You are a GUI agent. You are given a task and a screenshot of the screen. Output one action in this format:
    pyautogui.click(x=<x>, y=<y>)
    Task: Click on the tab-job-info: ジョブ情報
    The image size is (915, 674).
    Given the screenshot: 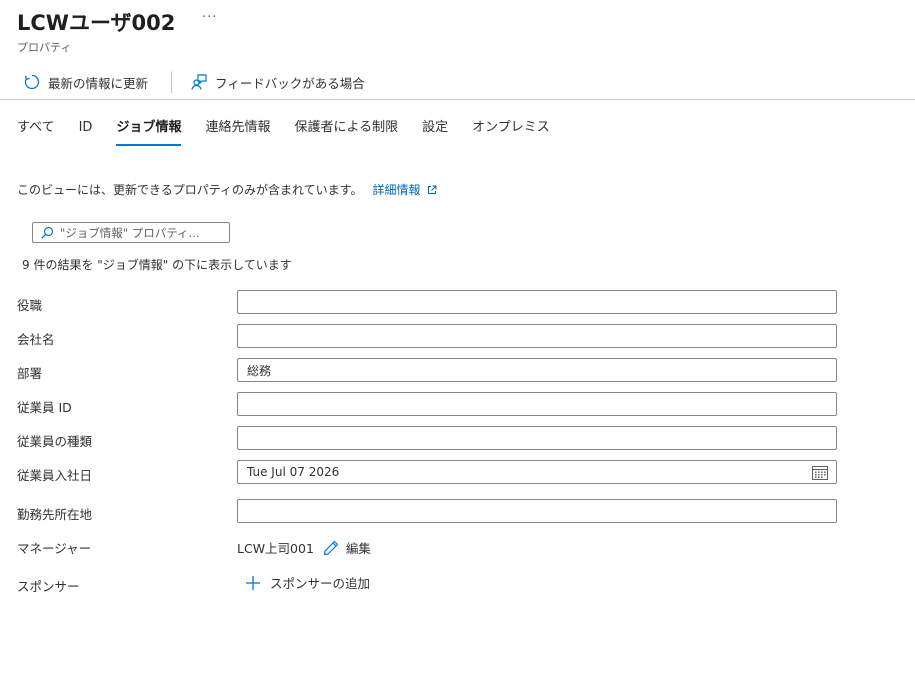 What is the action you would take?
    pyautogui.click(x=149, y=132)
    